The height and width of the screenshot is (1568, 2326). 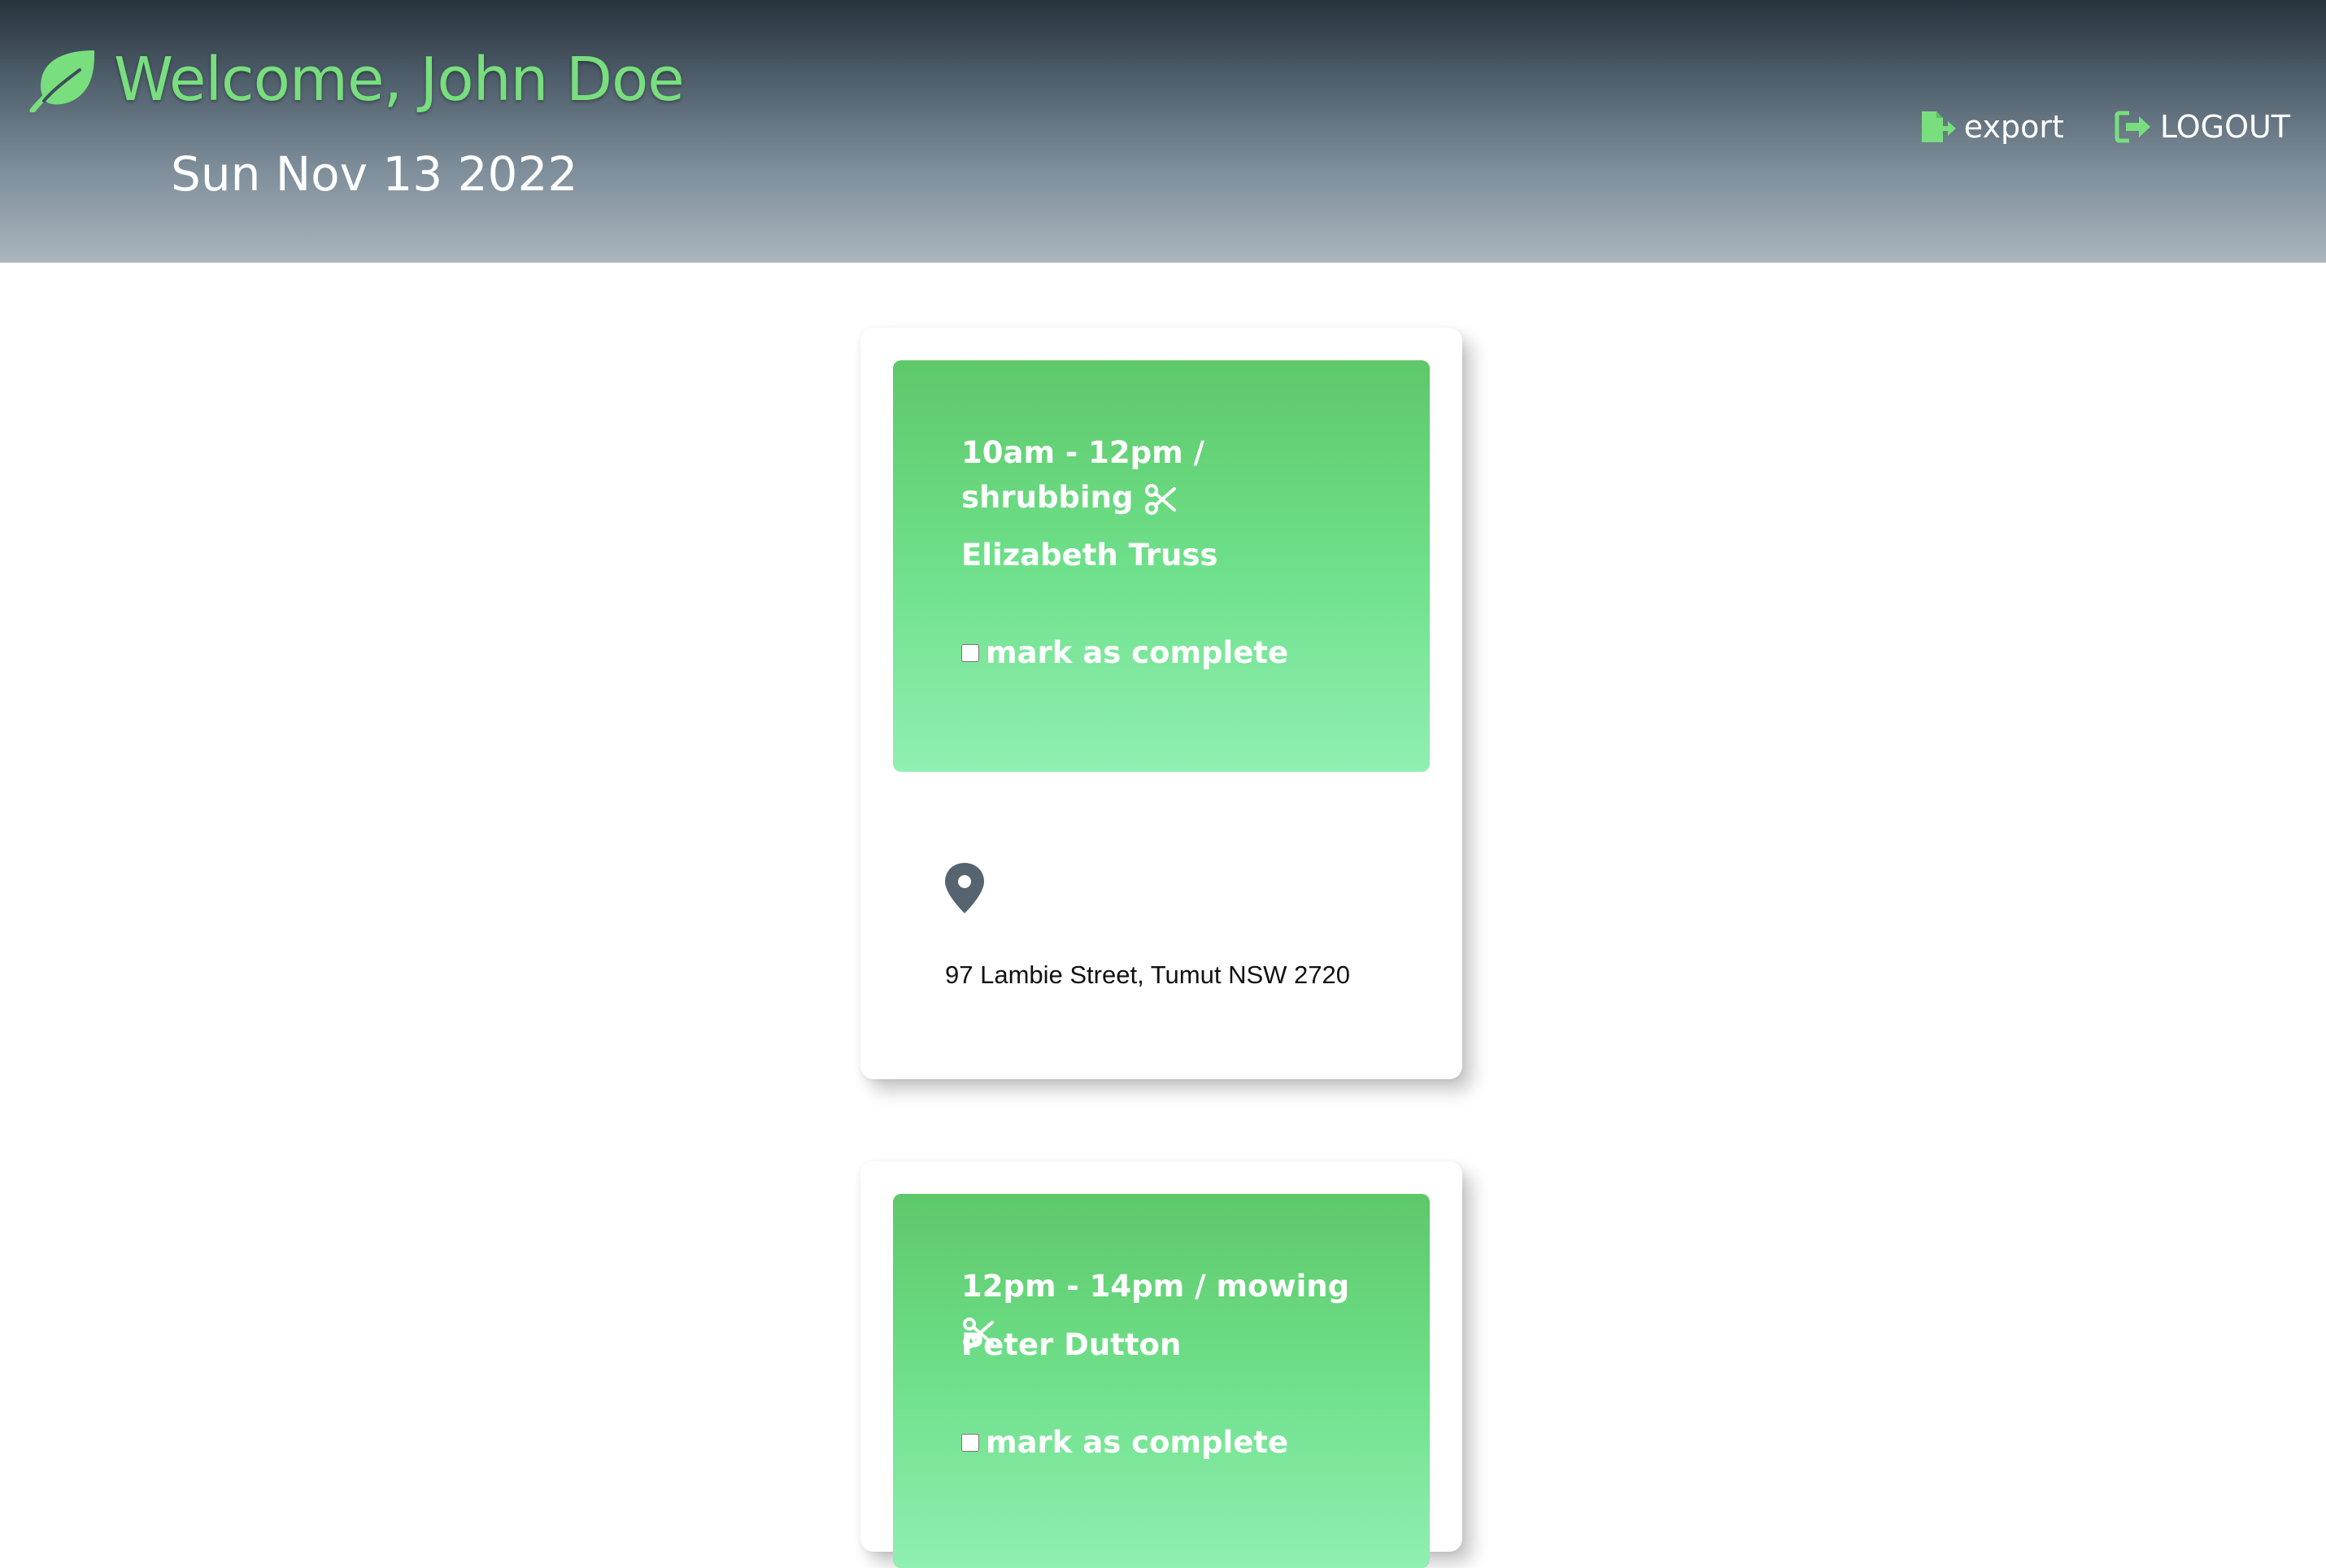 What do you see at coordinates (400, 80) in the screenshot?
I see `welcome-title: Welcome, John Doe` at bounding box center [400, 80].